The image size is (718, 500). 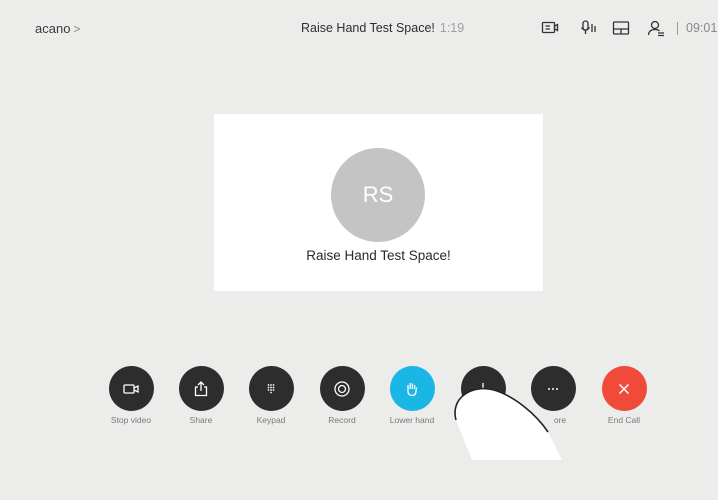 I want to click on more-button: ore, so click(x=553, y=395).